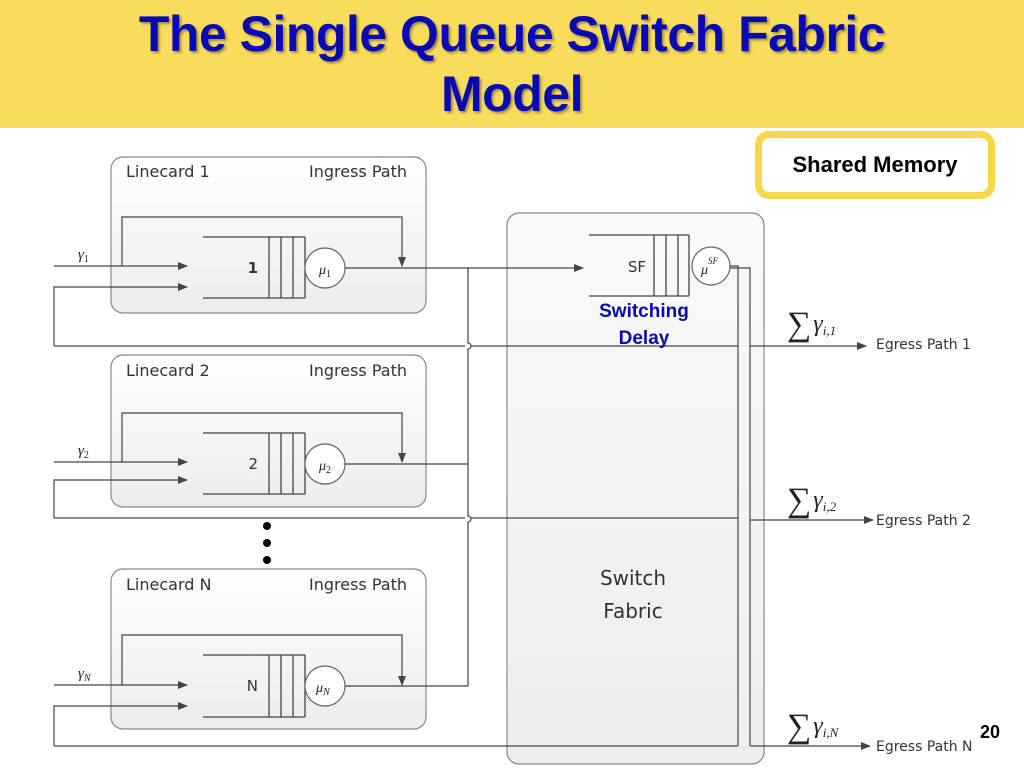  Describe the element at coordinates (328, 470) in the screenshot. I see `service-2-sub: 2` at that location.